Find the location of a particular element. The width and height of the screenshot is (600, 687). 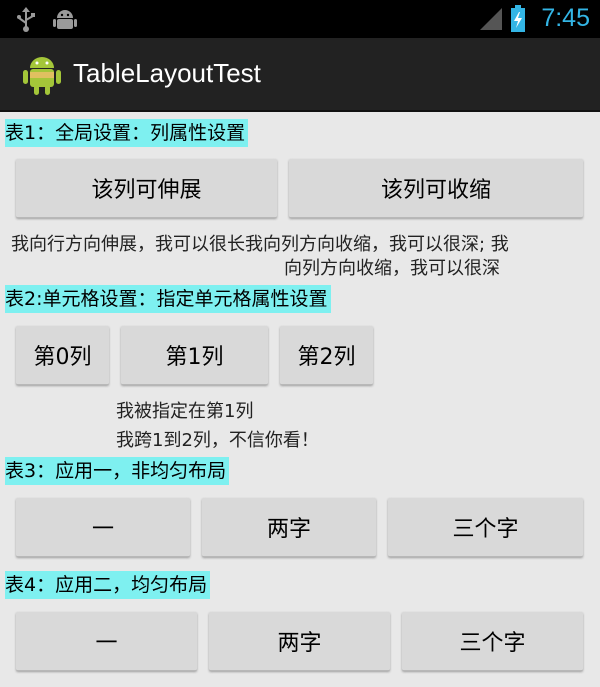

table2-text-line1: 我被指定在第1列 is located at coordinates (185, 411).